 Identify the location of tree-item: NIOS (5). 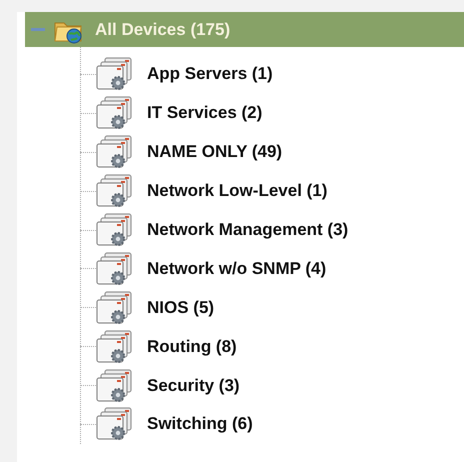
(180, 307).